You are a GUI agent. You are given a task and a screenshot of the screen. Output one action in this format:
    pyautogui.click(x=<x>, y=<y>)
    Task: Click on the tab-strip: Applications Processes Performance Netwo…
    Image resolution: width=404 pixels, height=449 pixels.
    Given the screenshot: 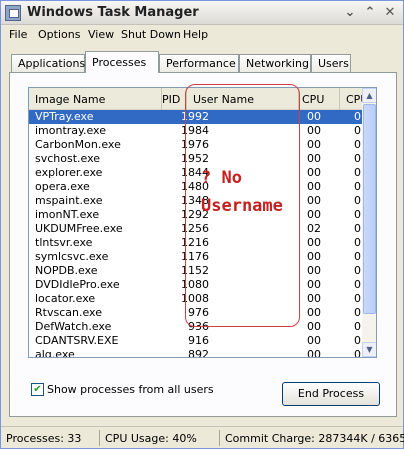 What is the action you would take?
    pyautogui.click(x=203, y=62)
    